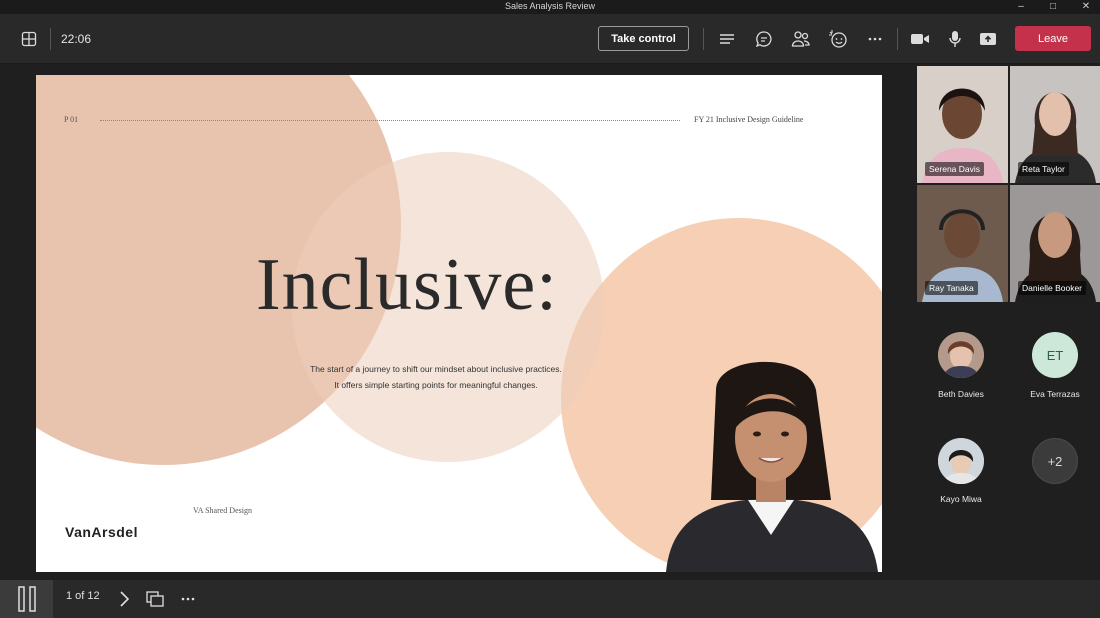 This screenshot has height=618, width=1100. What do you see at coordinates (1055, 394) in the screenshot?
I see `participant-name: Eva Terrazas` at bounding box center [1055, 394].